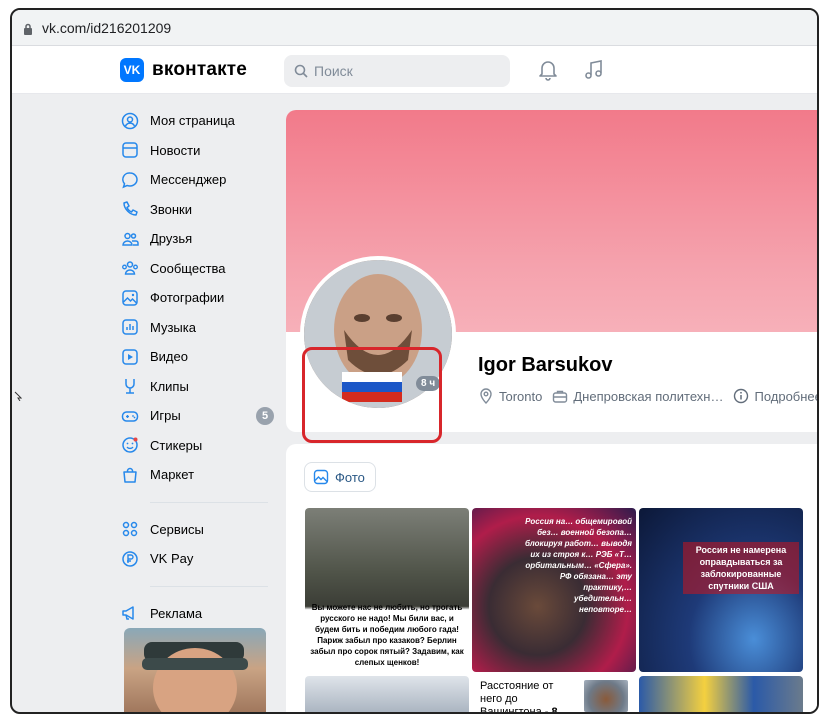 The image size is (819, 716). What do you see at coordinates (130, 357) in the screenshot?
I see `video-icon` at bounding box center [130, 357].